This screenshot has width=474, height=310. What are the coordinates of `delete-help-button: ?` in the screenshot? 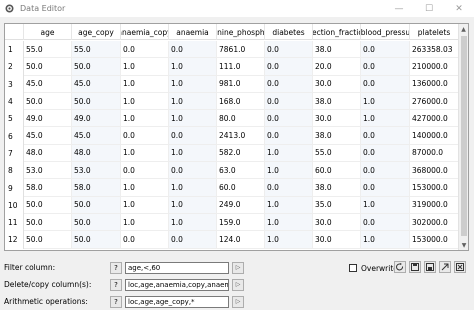 It's located at (116, 284).